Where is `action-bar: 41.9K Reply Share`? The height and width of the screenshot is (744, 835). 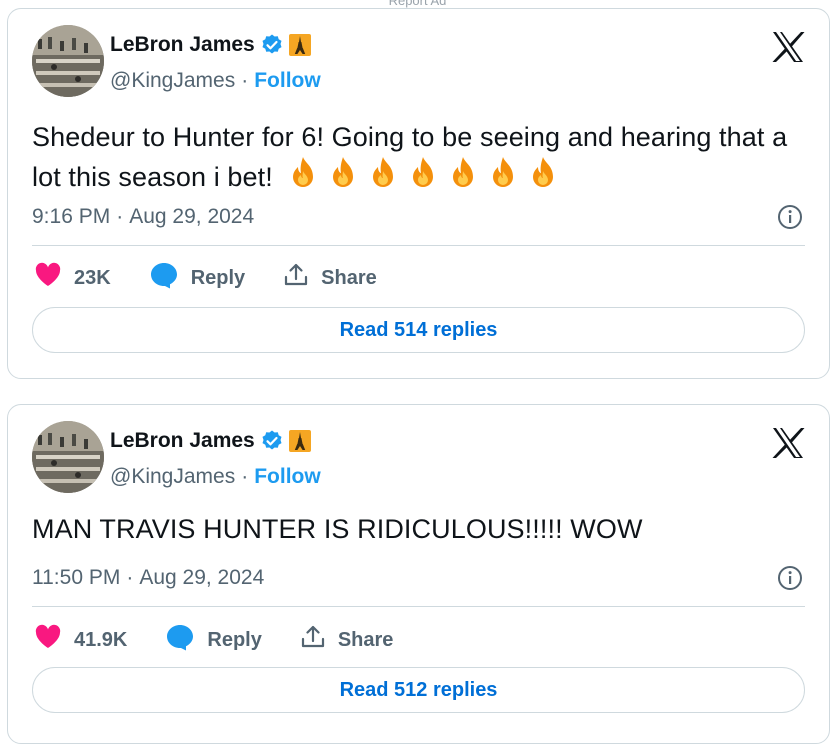
action-bar: 41.9K Reply Share is located at coordinates (232, 640).